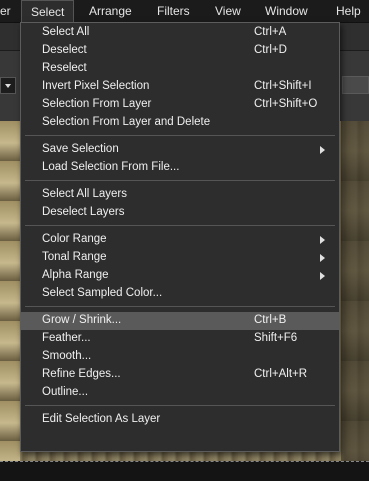  I want to click on menu-item-label: Save Selection, so click(80, 149).